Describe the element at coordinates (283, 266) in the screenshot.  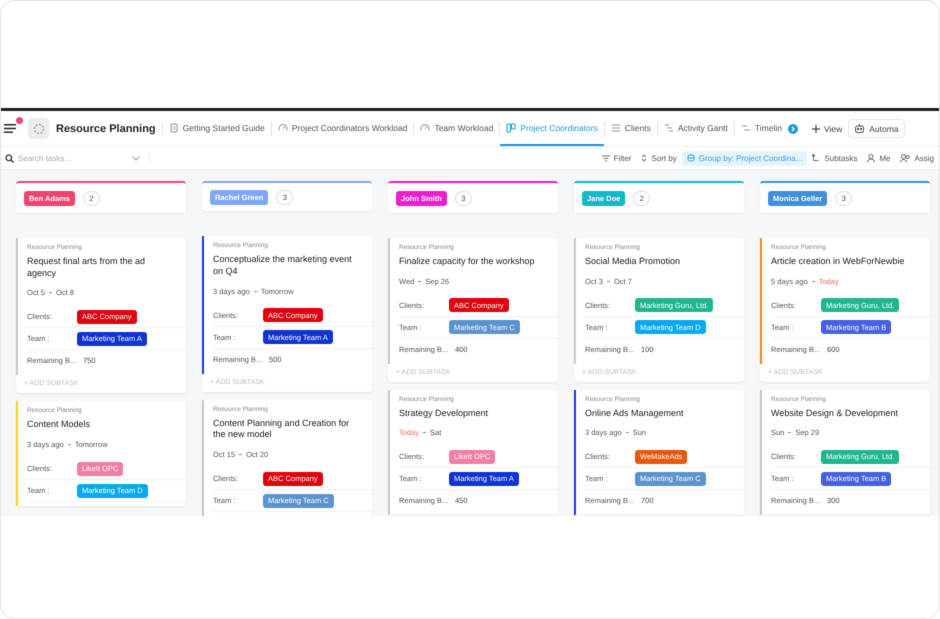
I see `task-title: Conceptualize the marketing event on Q4` at that location.